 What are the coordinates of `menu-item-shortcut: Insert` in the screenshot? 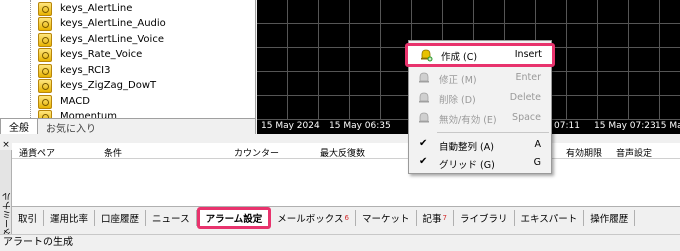 It's located at (528, 54).